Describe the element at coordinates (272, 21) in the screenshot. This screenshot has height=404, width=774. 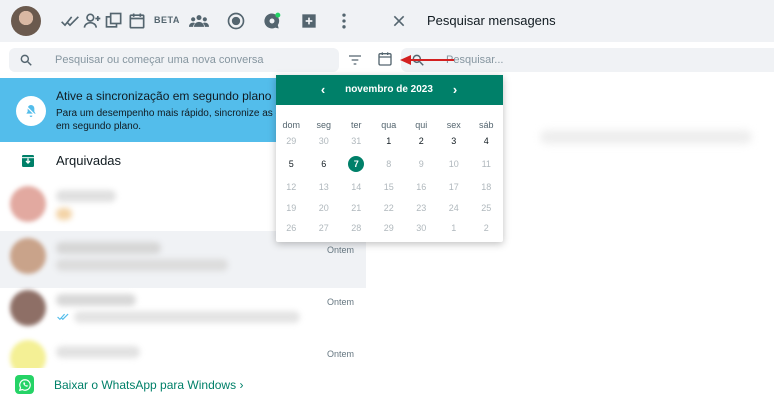
I see `channels-icon` at that location.